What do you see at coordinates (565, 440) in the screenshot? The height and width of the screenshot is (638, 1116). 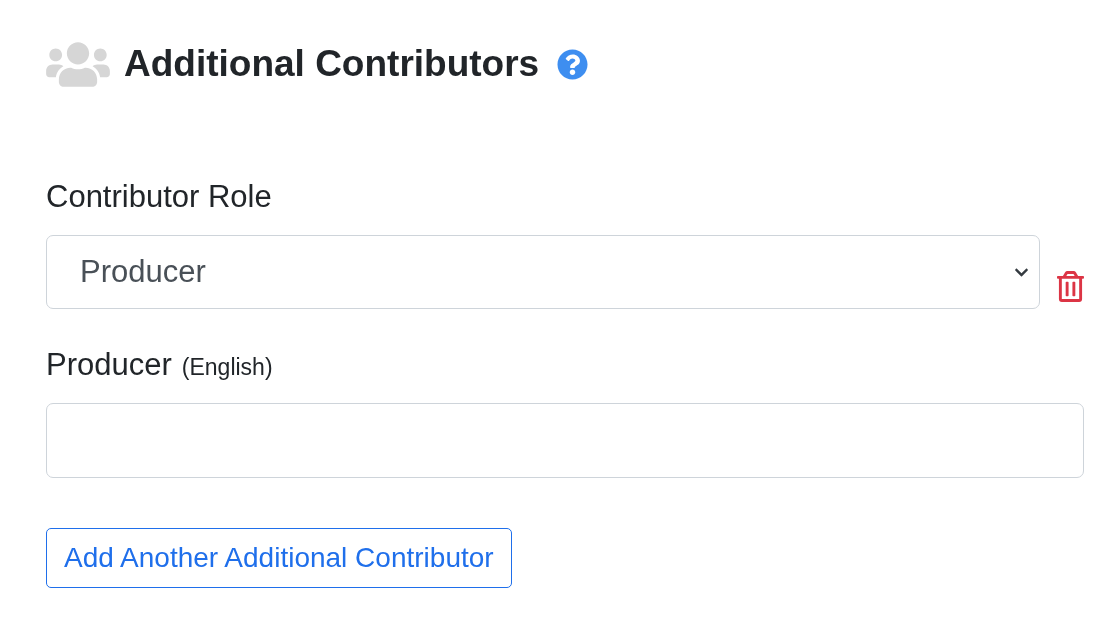 I see `input-field` at bounding box center [565, 440].